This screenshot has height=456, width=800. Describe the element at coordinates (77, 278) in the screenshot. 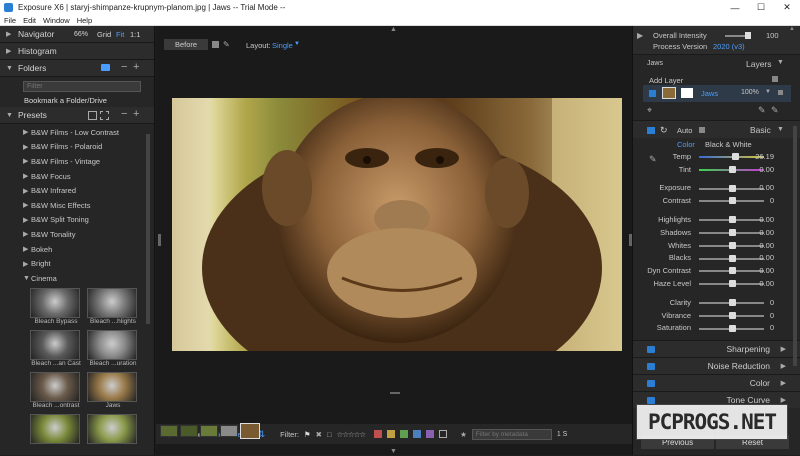

I see `preset-group-item: ▼ Cinema` at that location.